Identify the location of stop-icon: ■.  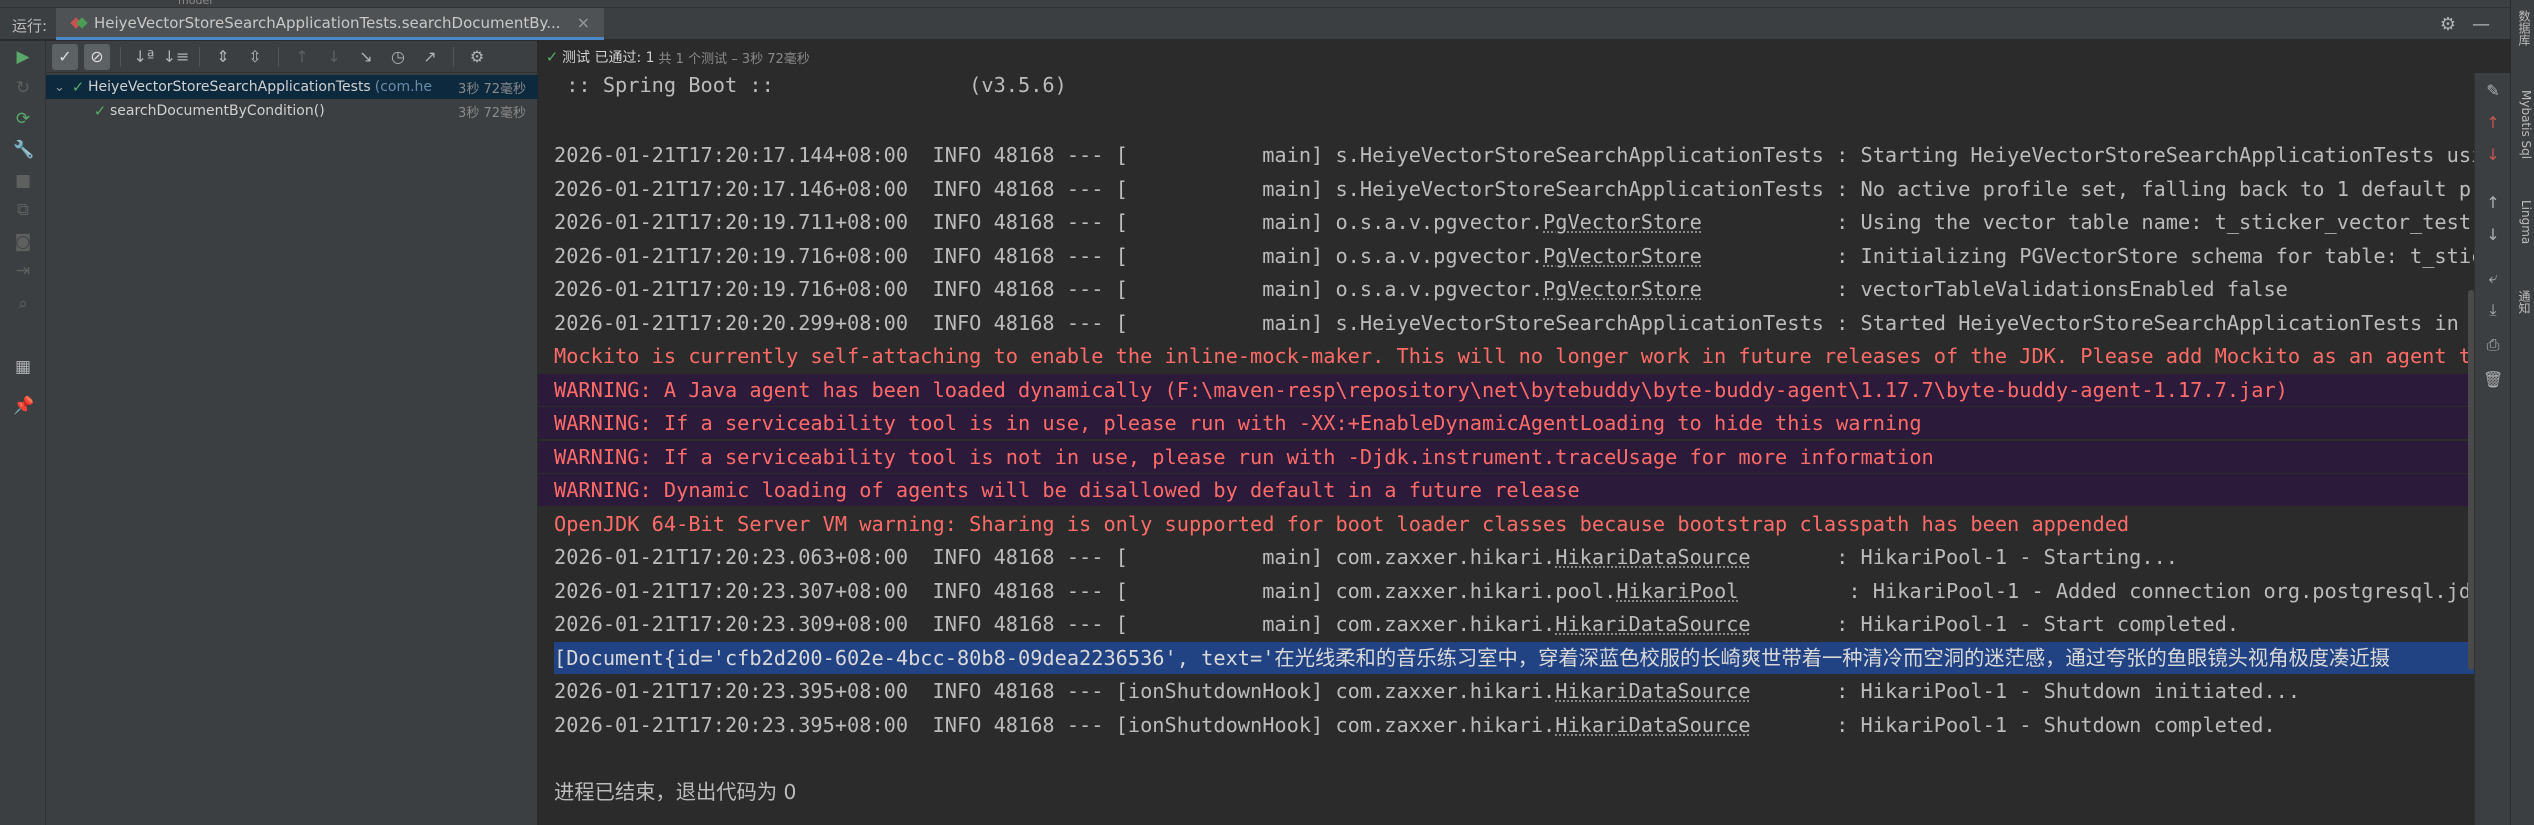
(23, 181).